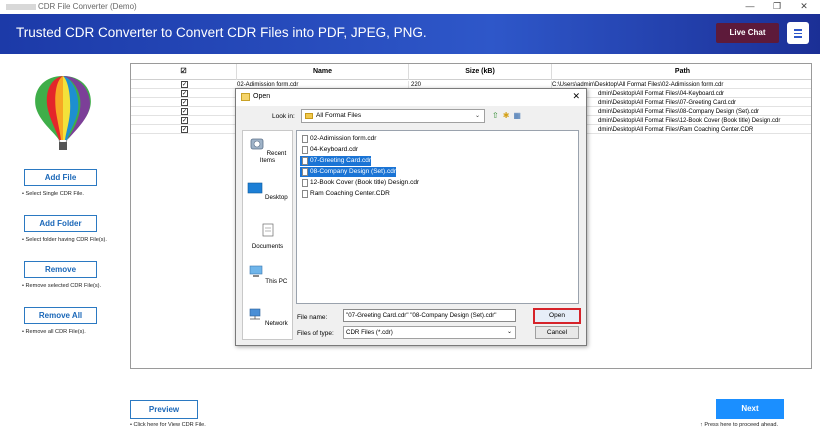  Describe the element at coordinates (60, 223) in the screenshot. I see `add-folder-button: Add Folder` at that location.